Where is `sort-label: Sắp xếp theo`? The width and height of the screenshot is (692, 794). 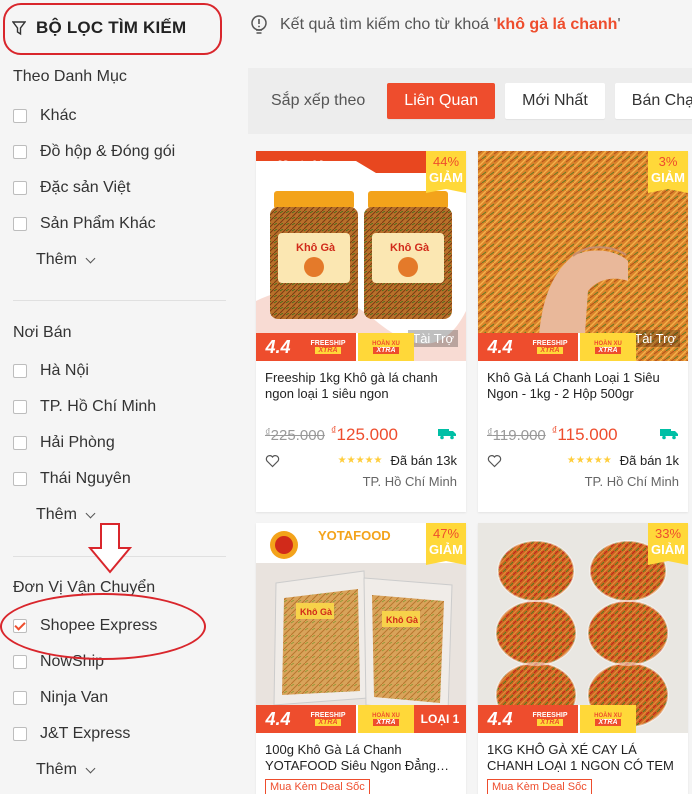
sort-label: Sắp xếp theo is located at coordinates (318, 100).